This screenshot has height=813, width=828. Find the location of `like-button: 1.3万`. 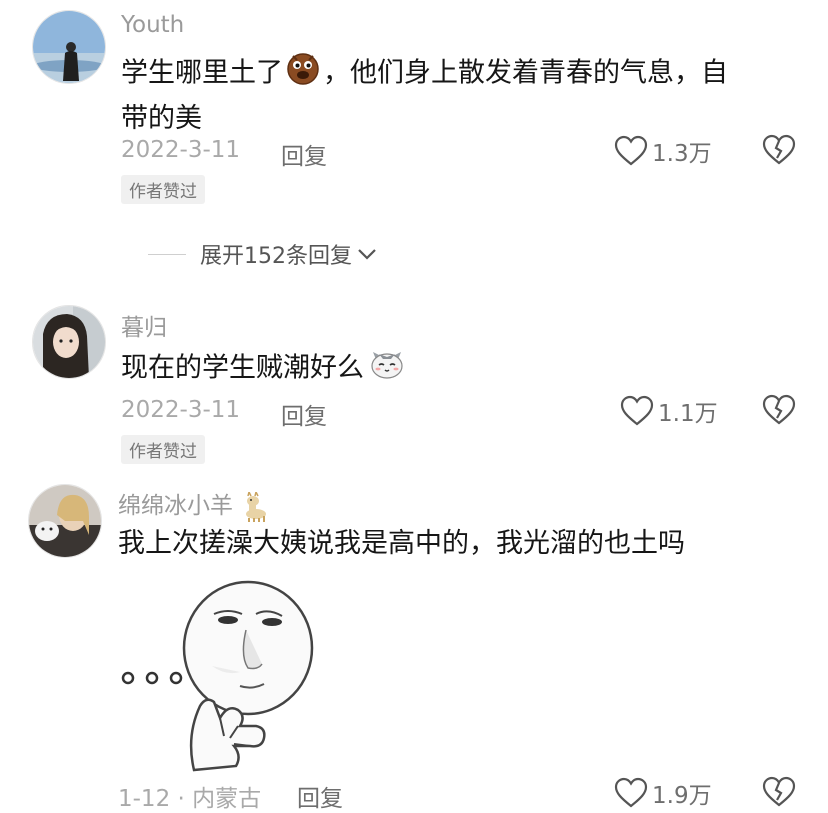

like-button: 1.3万 is located at coordinates (663, 151).